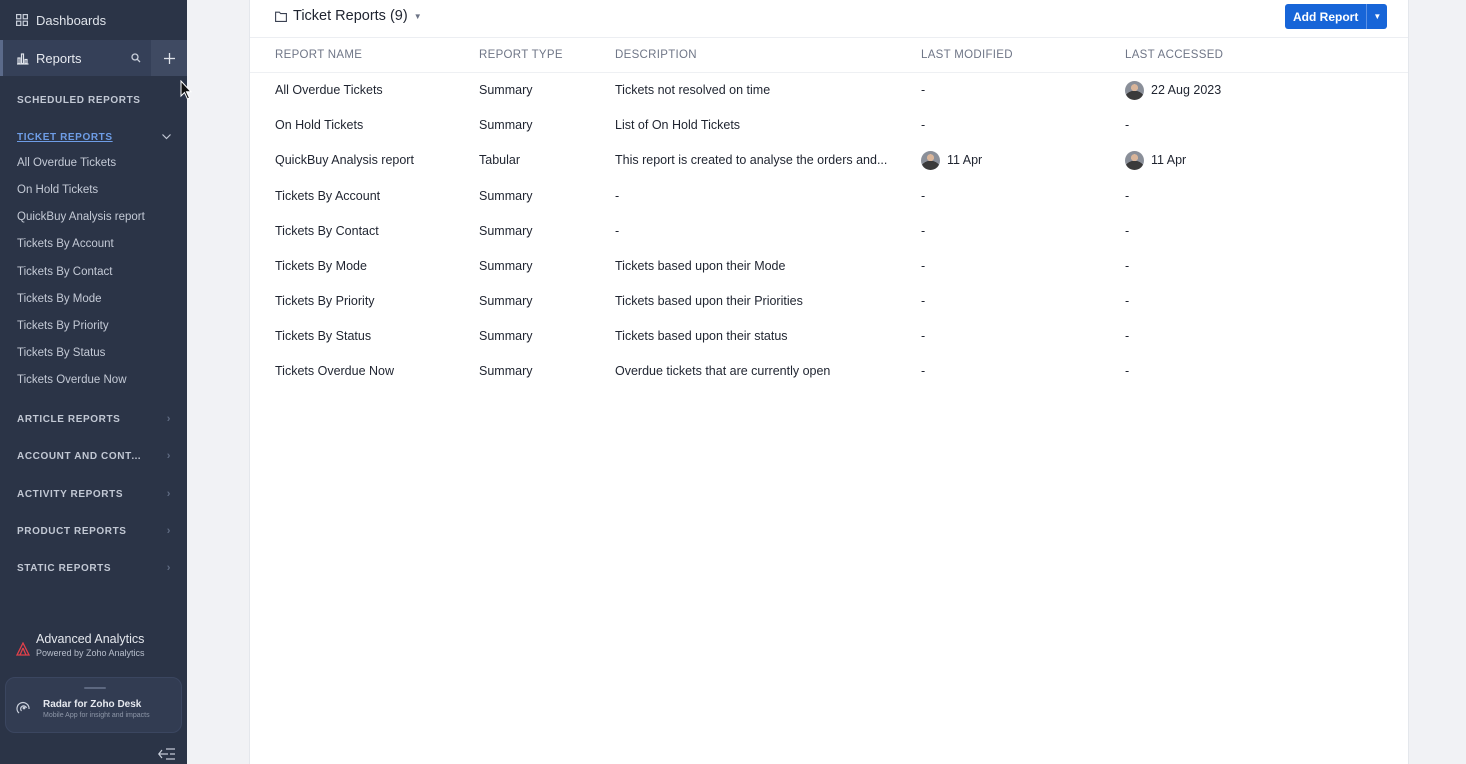 The image size is (1466, 764). I want to click on section-product-reports: PRODUCT REPORTS ›, so click(93, 531).